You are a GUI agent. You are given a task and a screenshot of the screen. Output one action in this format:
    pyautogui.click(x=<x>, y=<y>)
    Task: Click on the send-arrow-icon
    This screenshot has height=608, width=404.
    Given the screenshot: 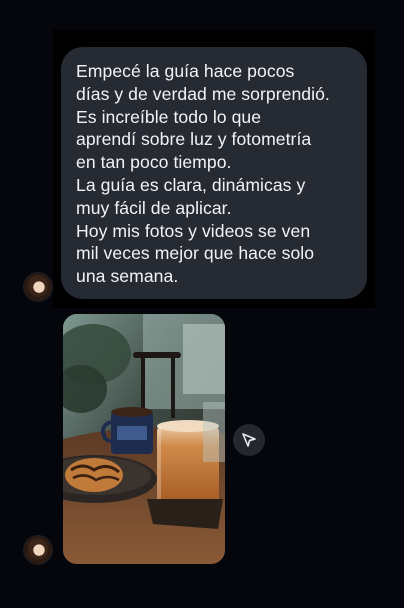 What is the action you would take?
    pyautogui.click(x=249, y=440)
    